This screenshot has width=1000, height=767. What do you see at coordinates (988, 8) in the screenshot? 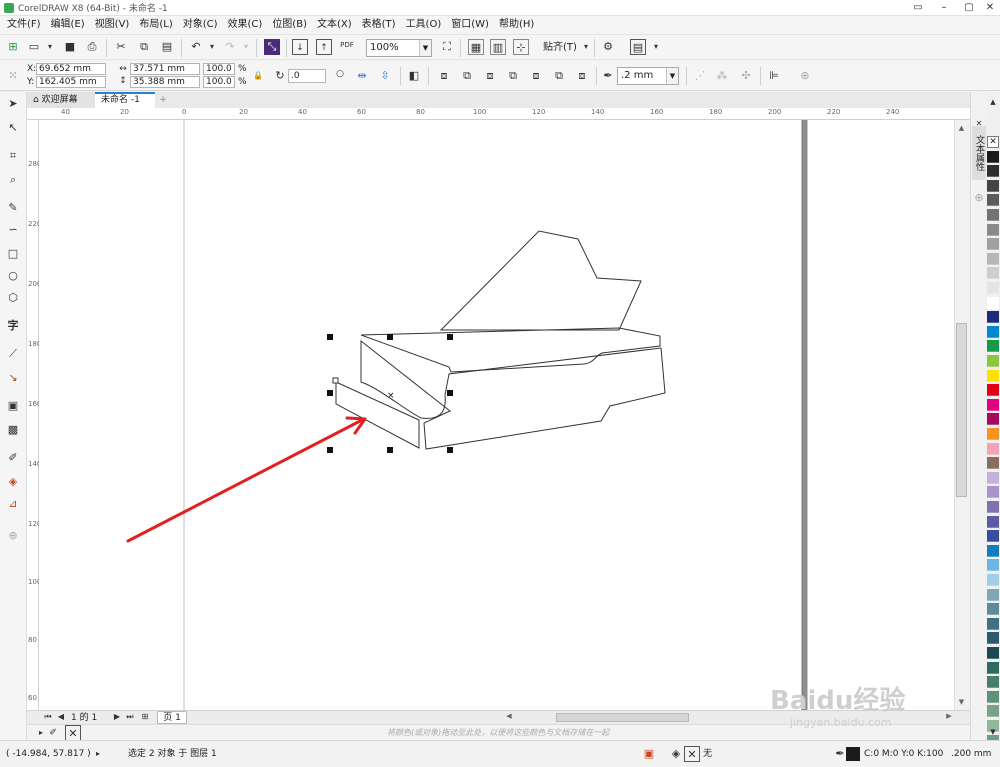
I see `close-button: ✕` at bounding box center [988, 8].